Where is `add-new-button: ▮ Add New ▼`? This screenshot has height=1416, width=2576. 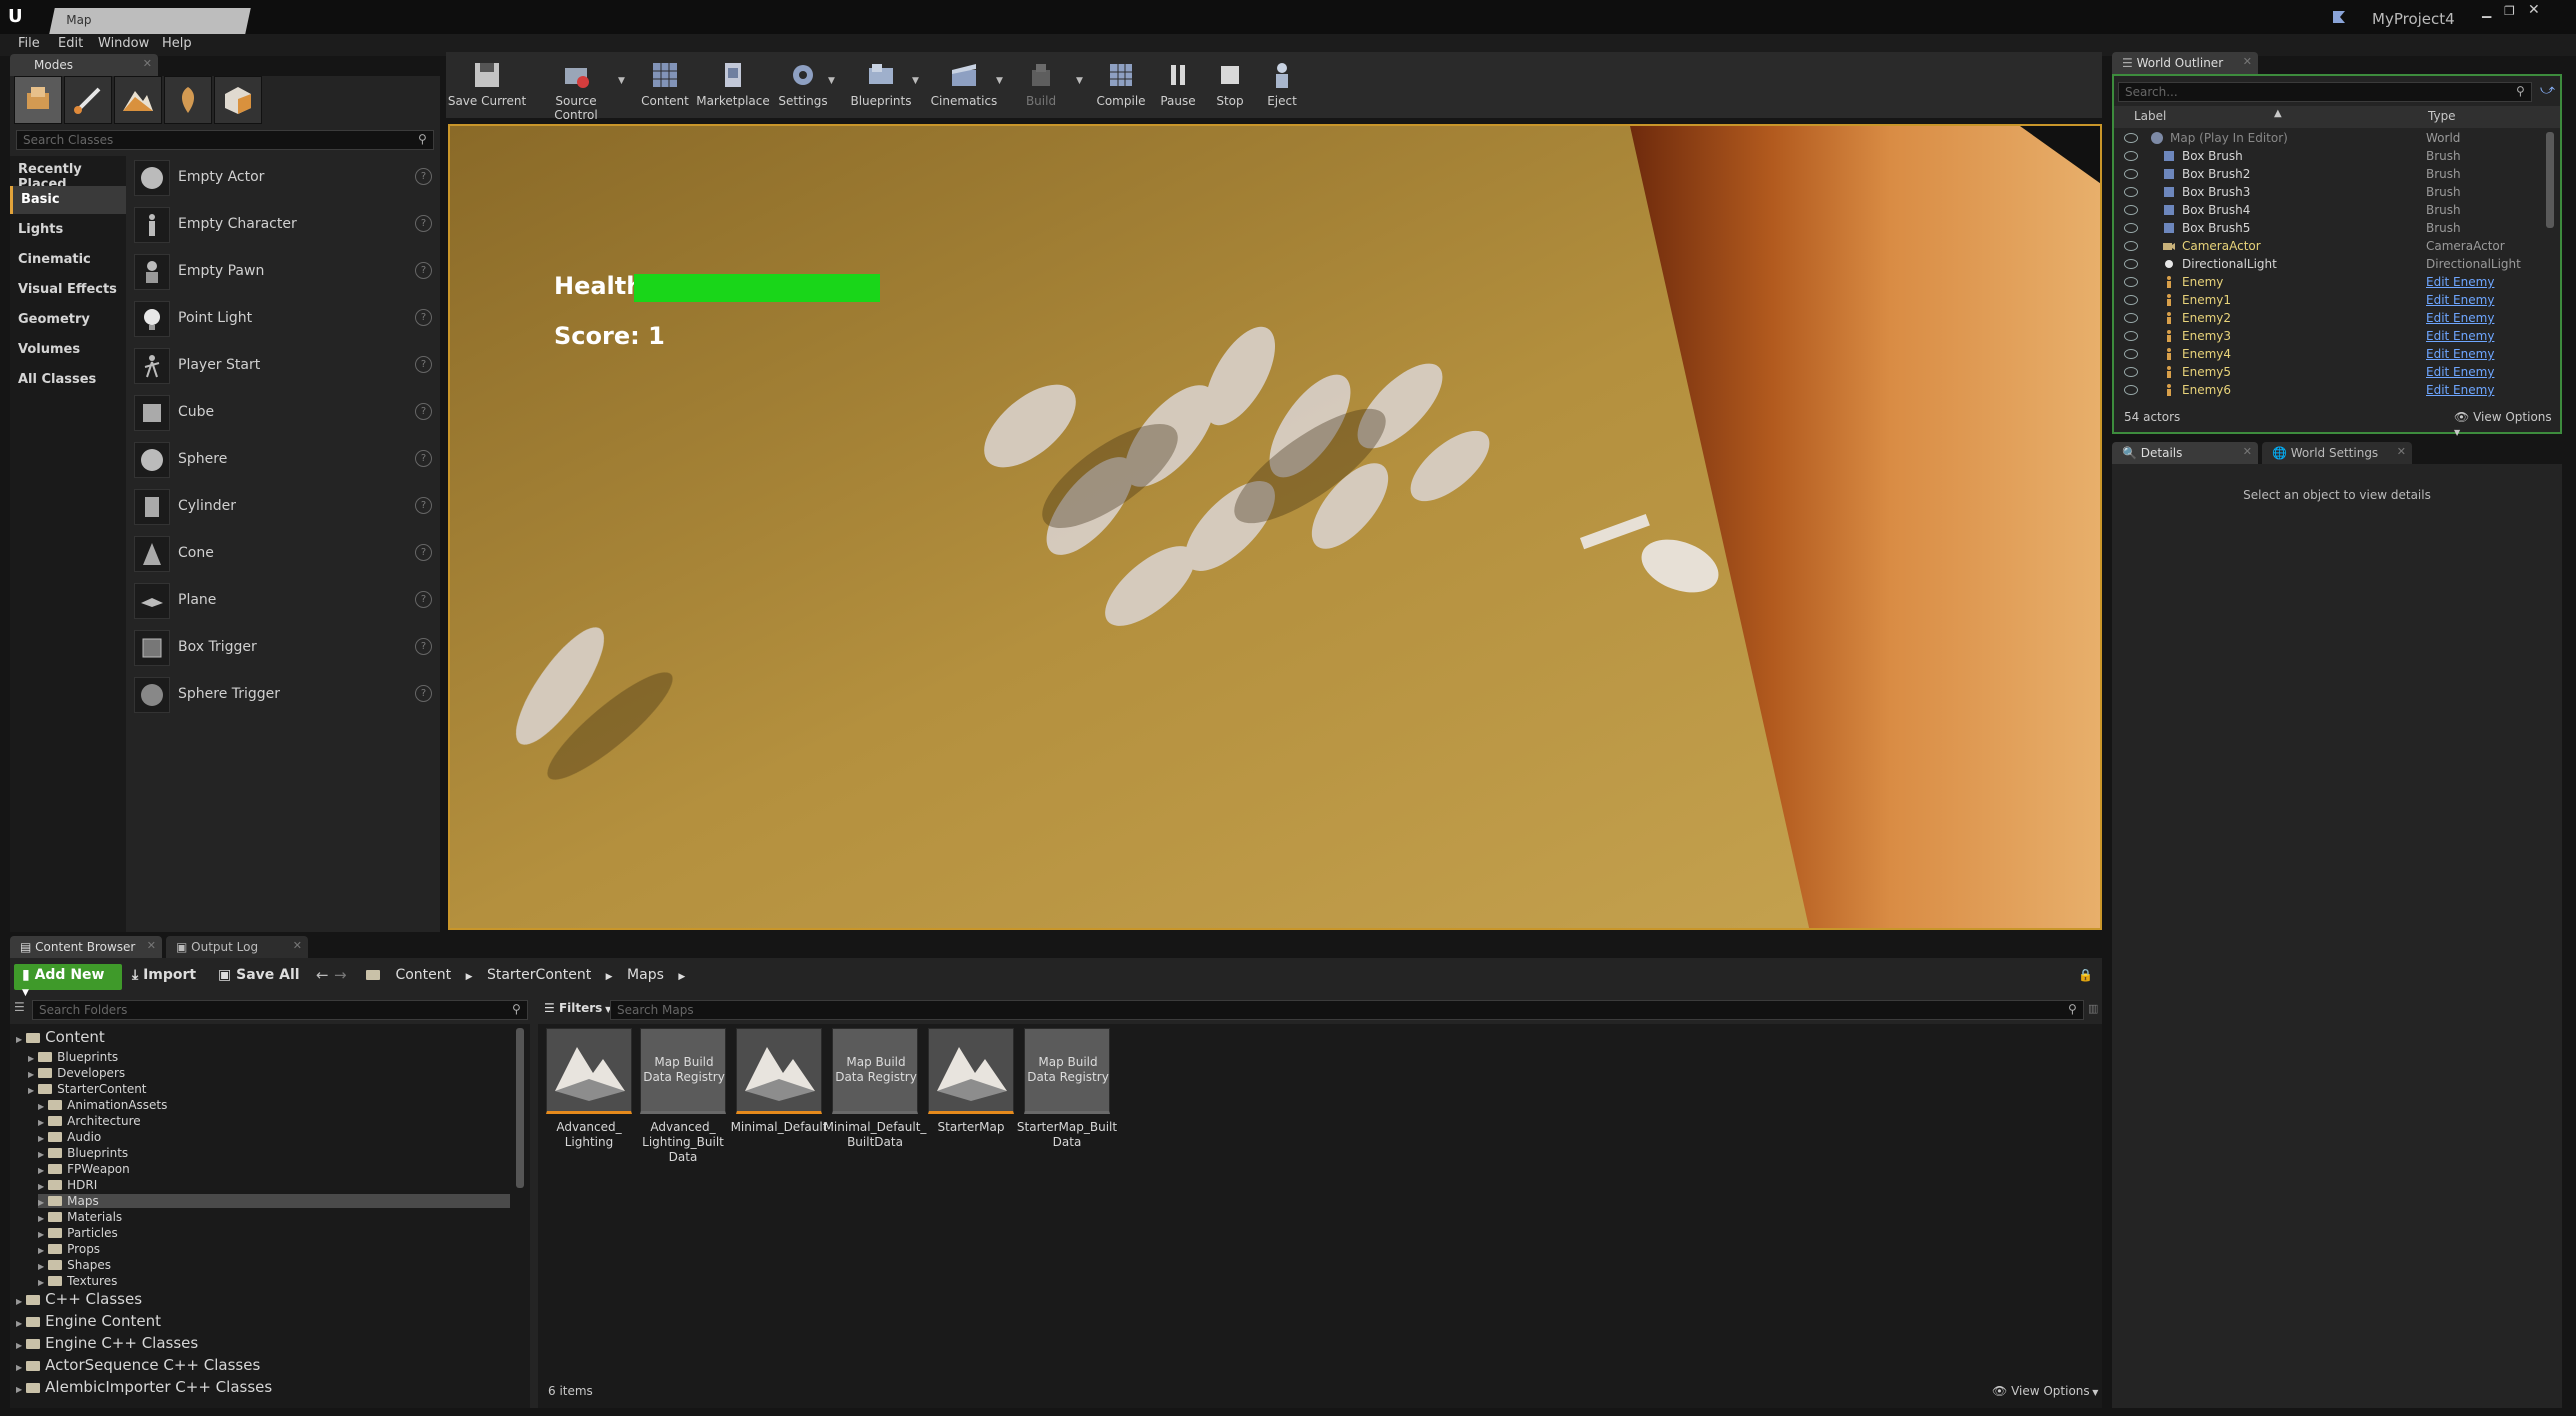
add-new-button: ▮ Add New ▼ is located at coordinates (68, 981).